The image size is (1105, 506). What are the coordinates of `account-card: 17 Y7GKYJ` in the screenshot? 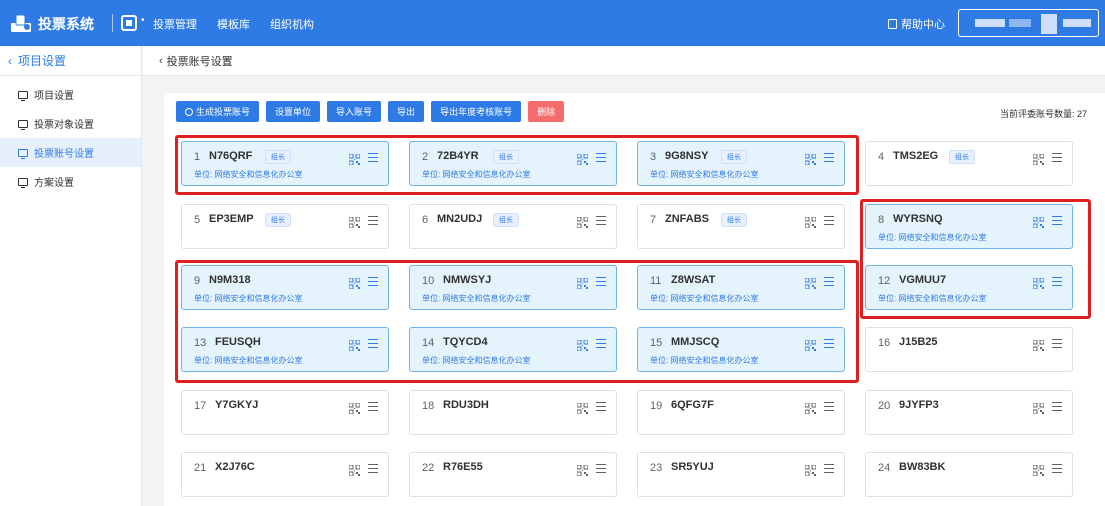 It's located at (285, 412).